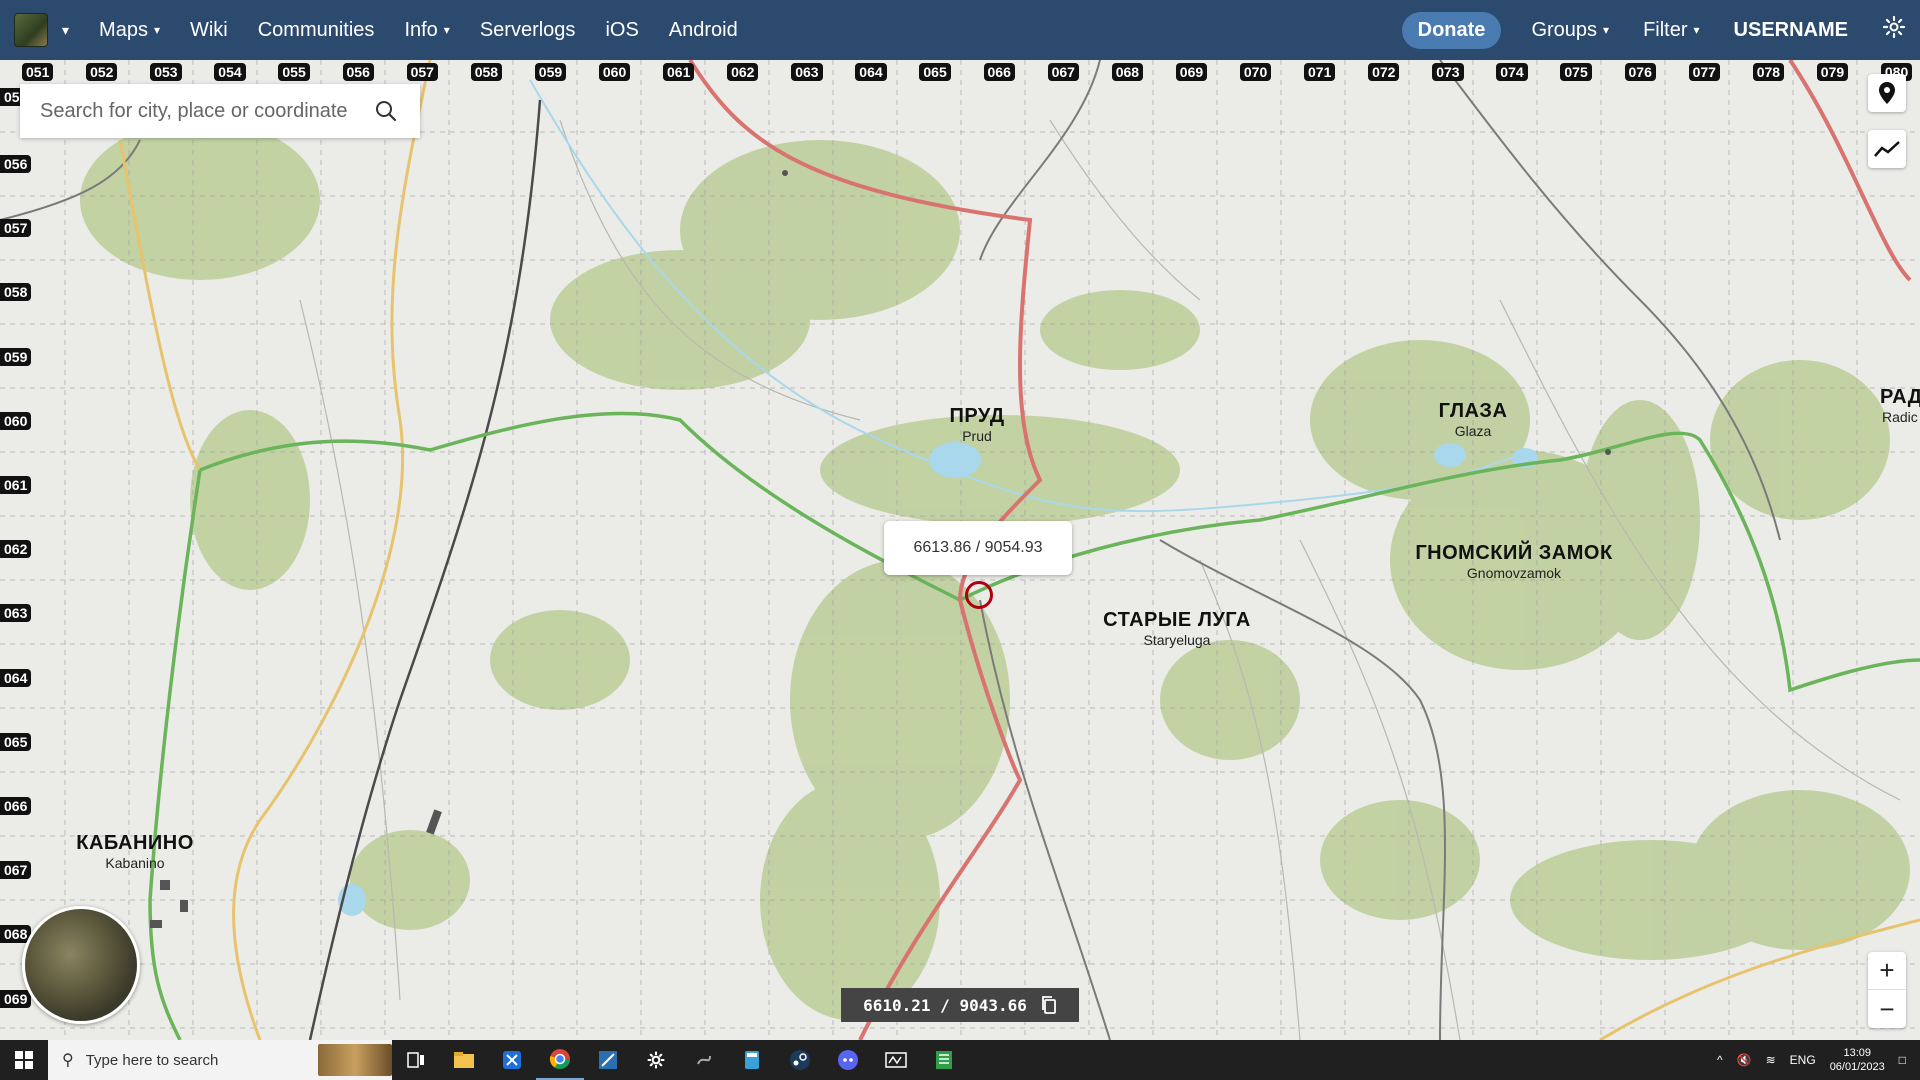  What do you see at coordinates (999, 72) in the screenshot?
I see `grid-column-label: 066` at bounding box center [999, 72].